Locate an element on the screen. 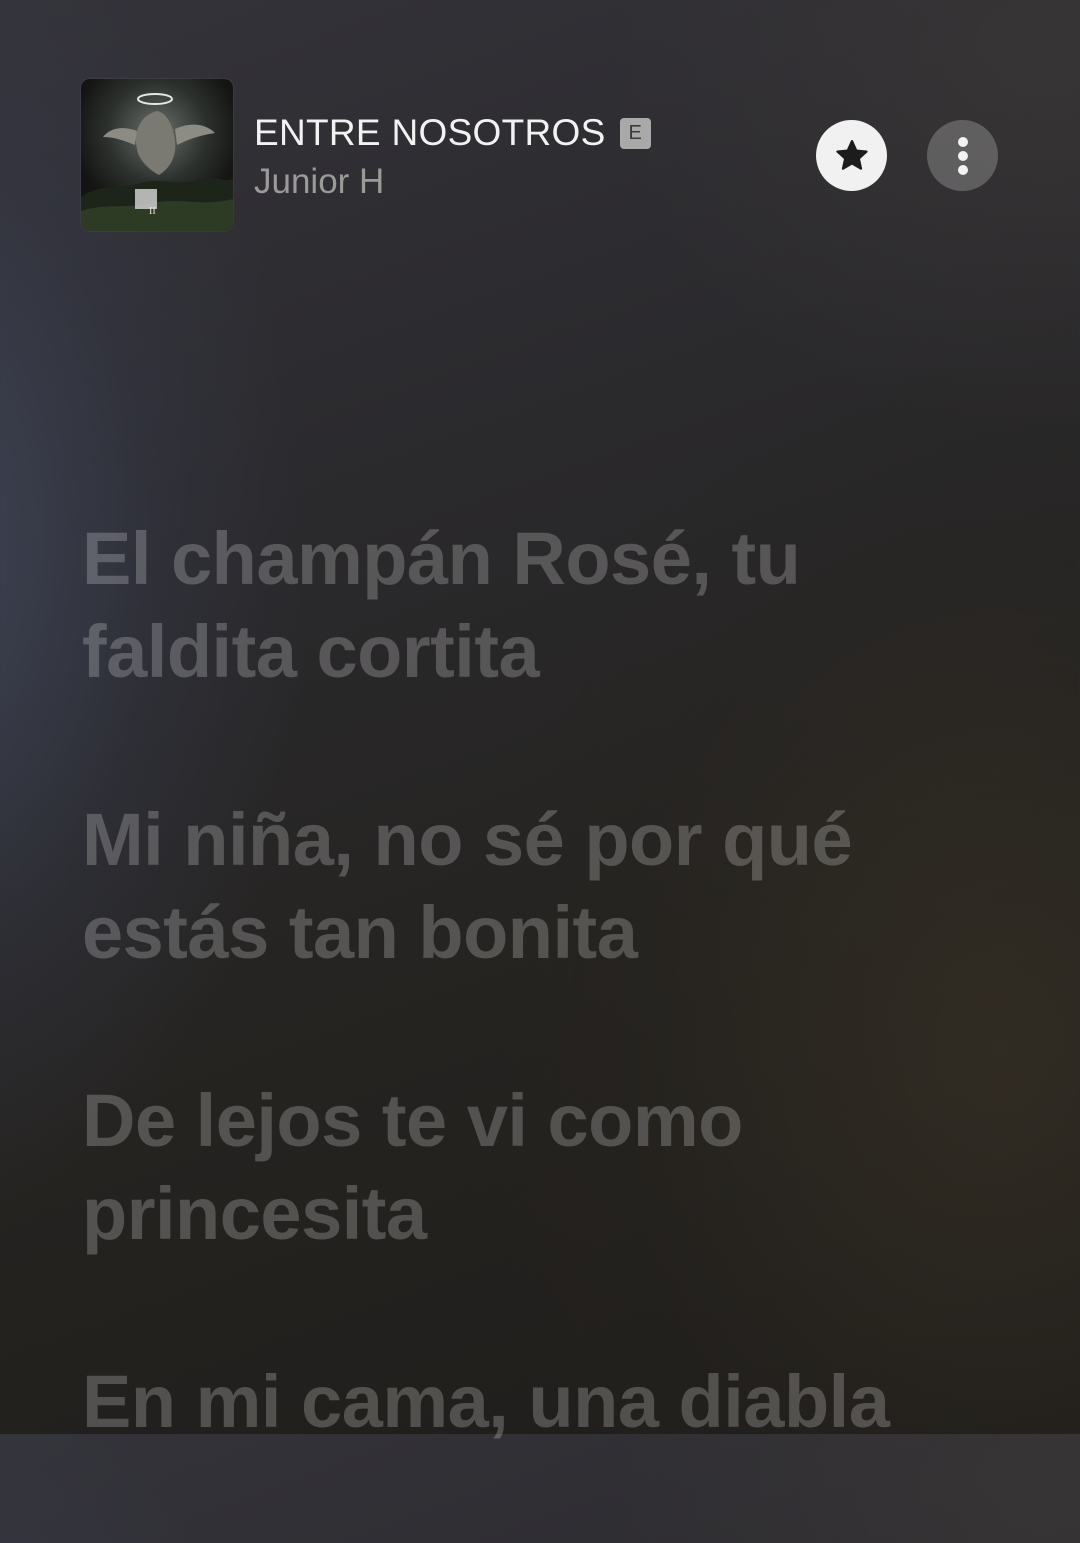 The width and height of the screenshot is (1080, 1543). star-icon is located at coordinates (851, 154).